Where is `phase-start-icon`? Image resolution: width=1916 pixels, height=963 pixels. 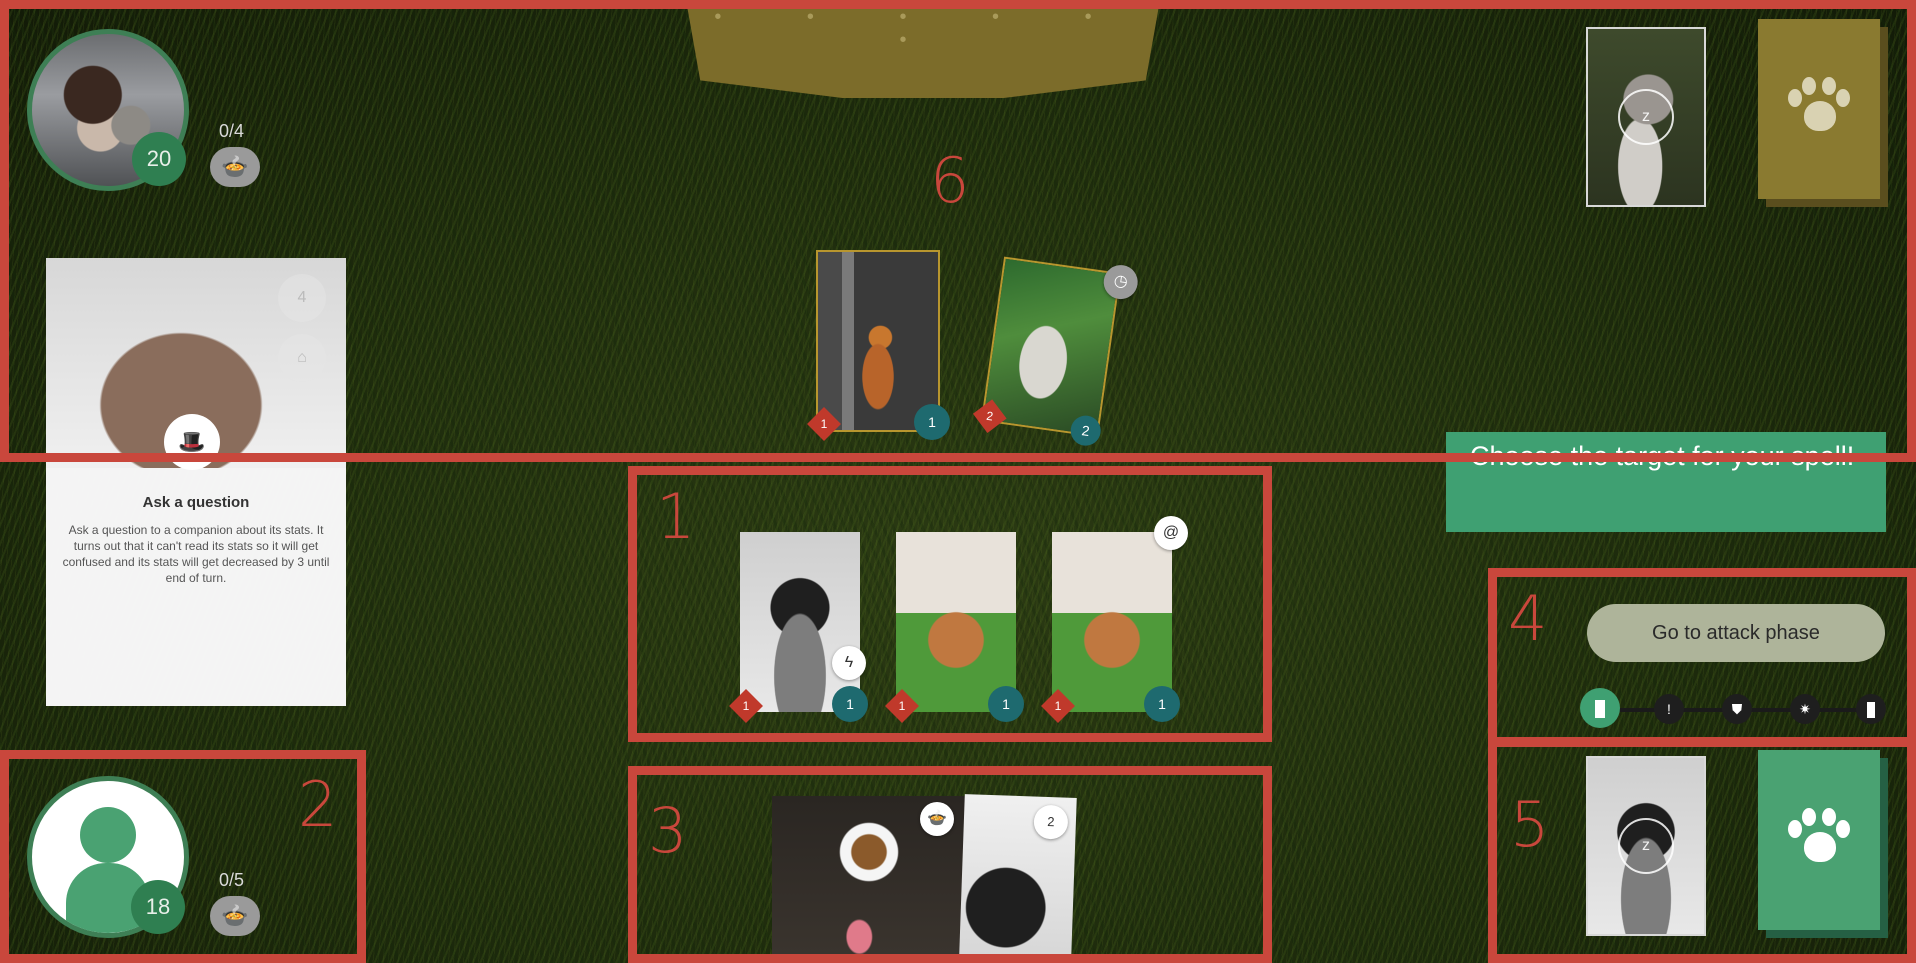 phase-start-icon is located at coordinates (1600, 708).